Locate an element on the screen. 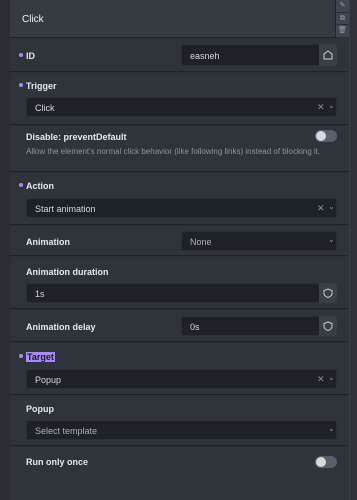 This screenshot has height=500, width=357. header-actions: ✎ ⧉ 🗑 is located at coordinates (342, 19).